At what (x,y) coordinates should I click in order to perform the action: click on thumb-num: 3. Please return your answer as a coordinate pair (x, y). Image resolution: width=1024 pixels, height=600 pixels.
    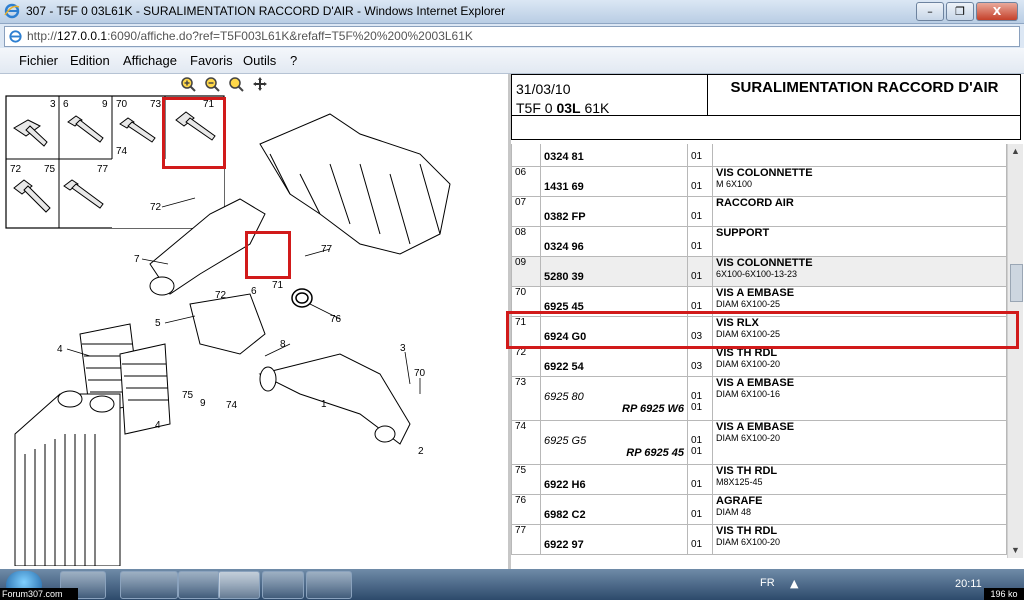
    Looking at the image, I should click on (53, 104).